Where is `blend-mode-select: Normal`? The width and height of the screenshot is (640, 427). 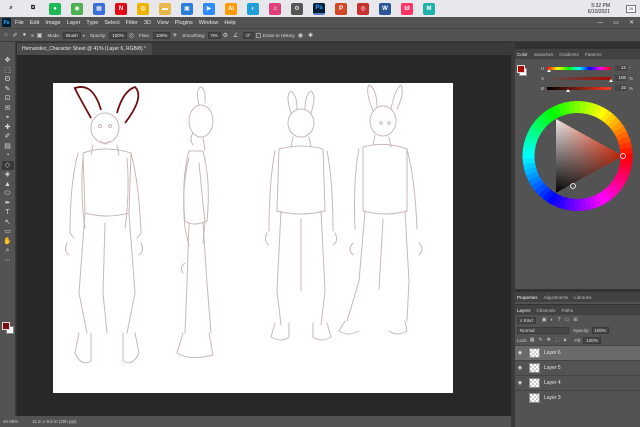 blend-mode-select: Normal is located at coordinates (543, 330).